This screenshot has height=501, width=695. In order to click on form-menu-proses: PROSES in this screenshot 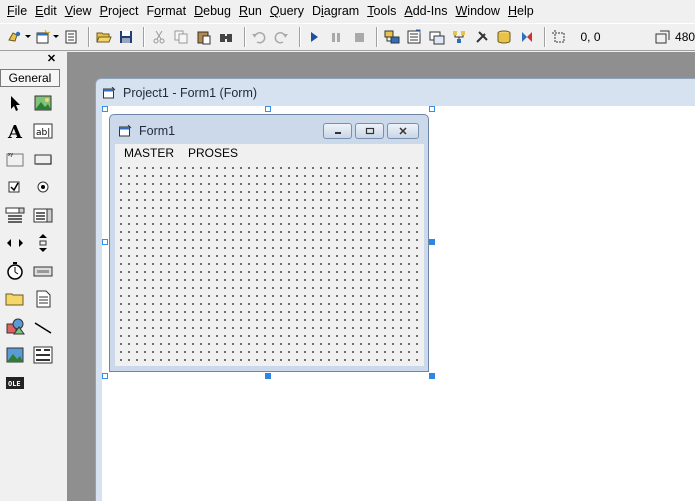, I will do `click(213, 153)`.